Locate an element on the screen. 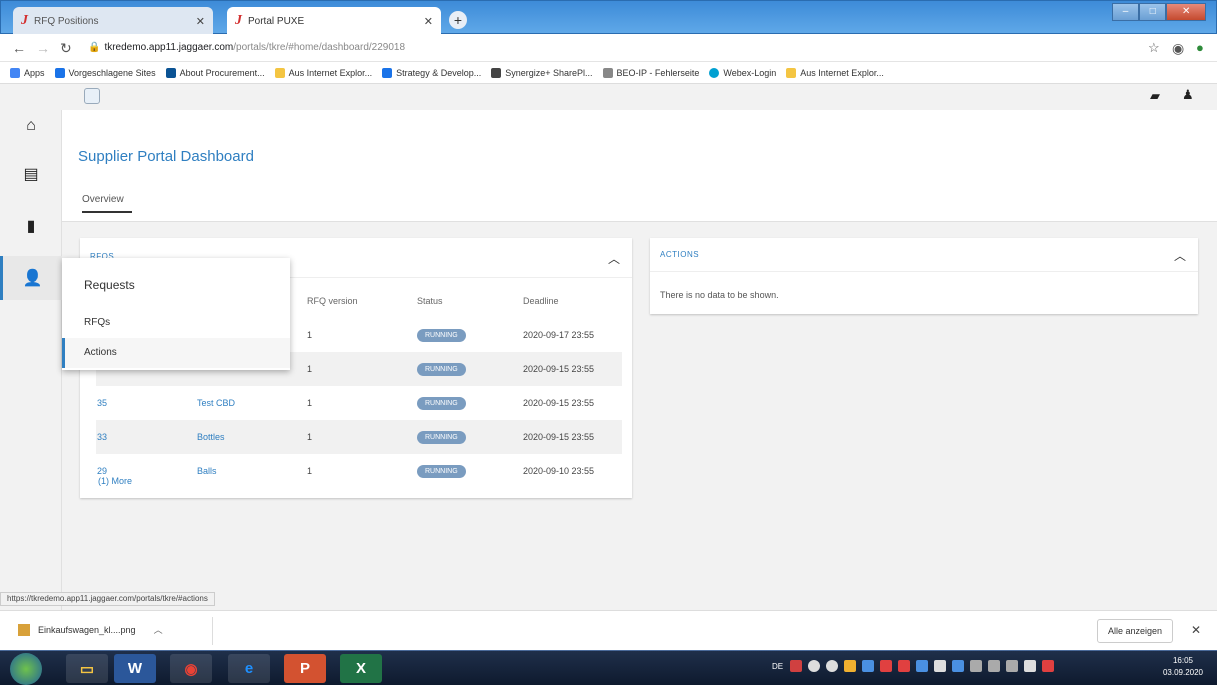 The image size is (1217, 685). chrome-icon: ◉ is located at coordinates (191, 668).